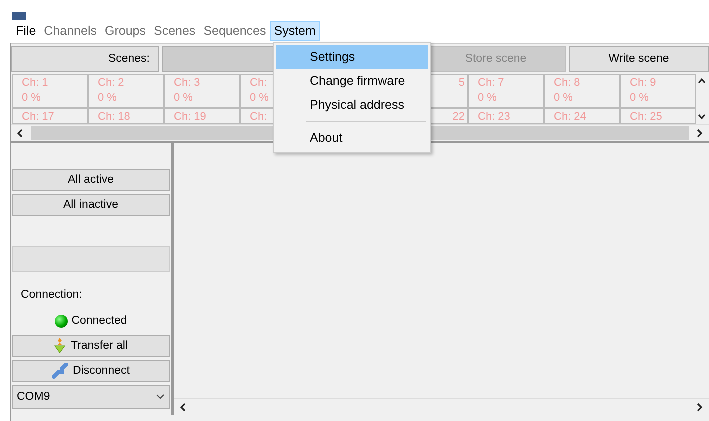 The width and height of the screenshot is (709, 421). Describe the element at coordinates (492, 83) in the screenshot. I see `channel-name: Ch: 7` at that location.